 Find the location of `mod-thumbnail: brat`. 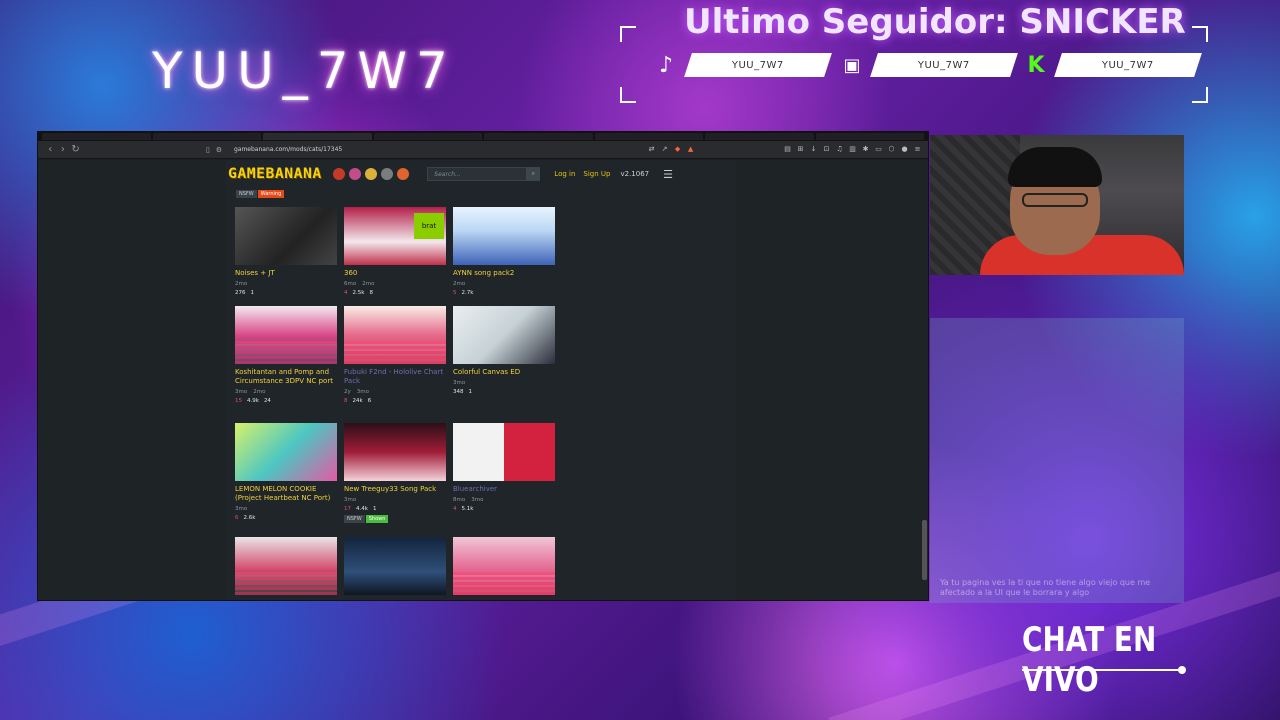

mod-thumbnail: brat is located at coordinates (395, 236).